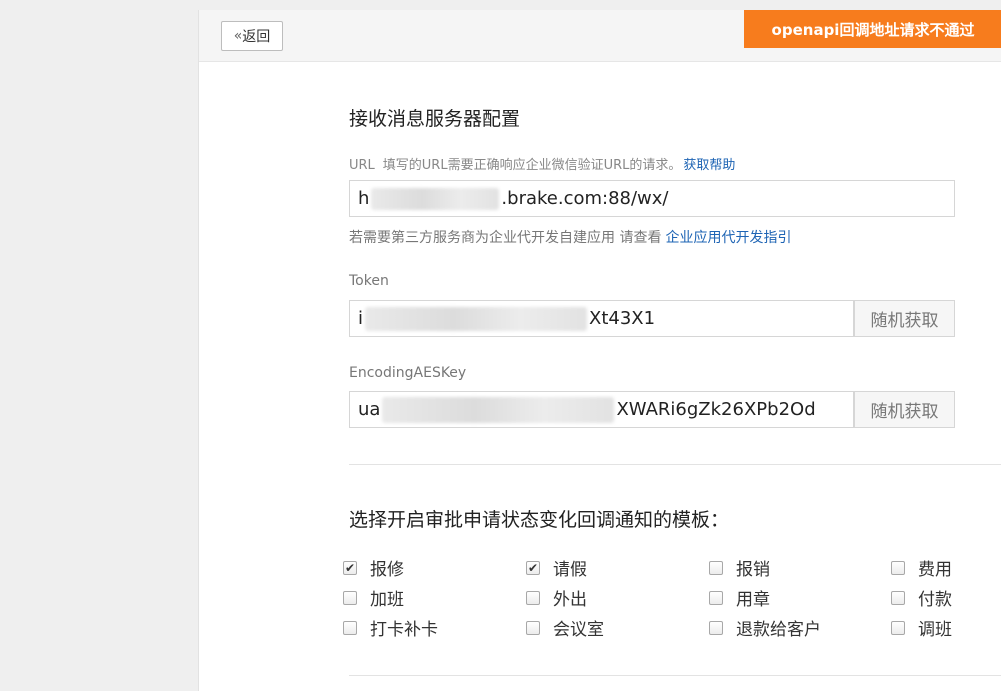  What do you see at coordinates (935, 600) in the screenshot?
I see `template-checkbox-label: 付款` at bounding box center [935, 600].